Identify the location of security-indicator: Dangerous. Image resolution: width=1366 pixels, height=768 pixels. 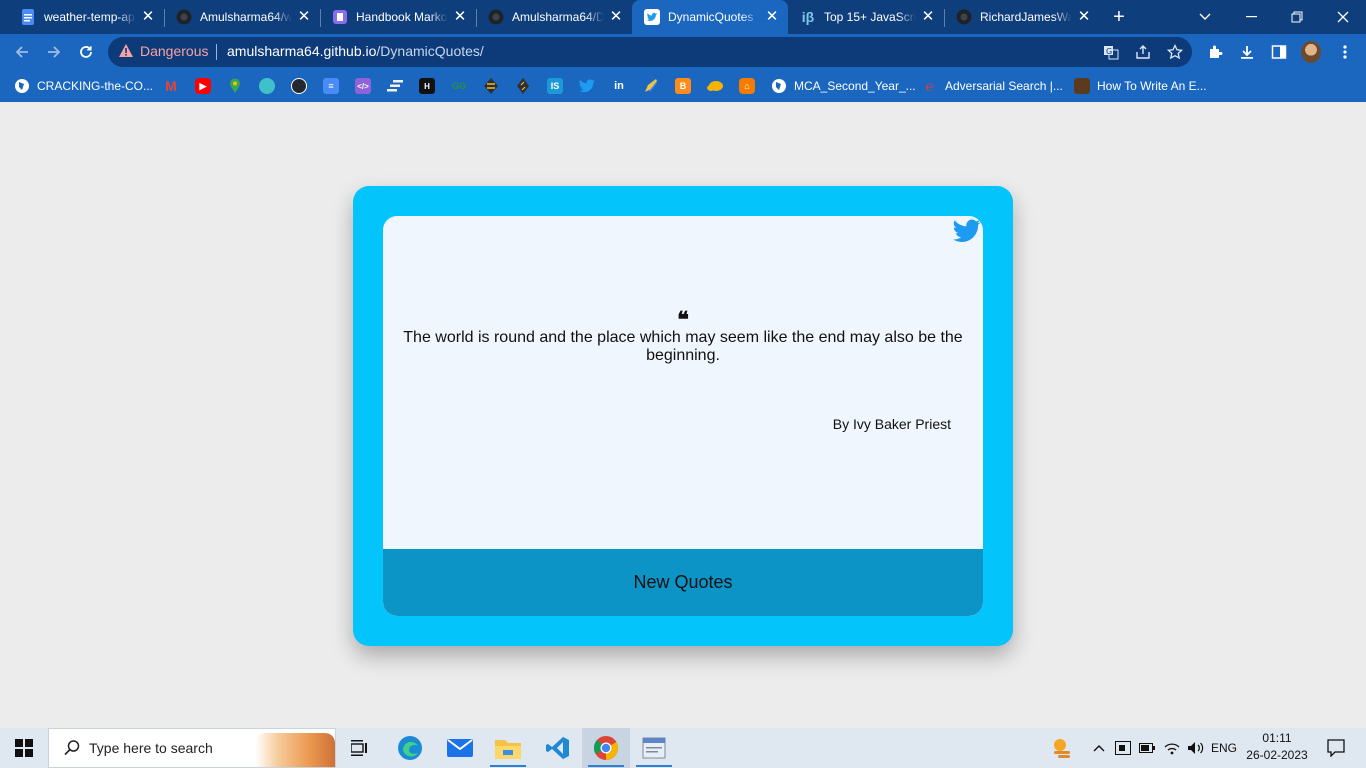
(163, 51).